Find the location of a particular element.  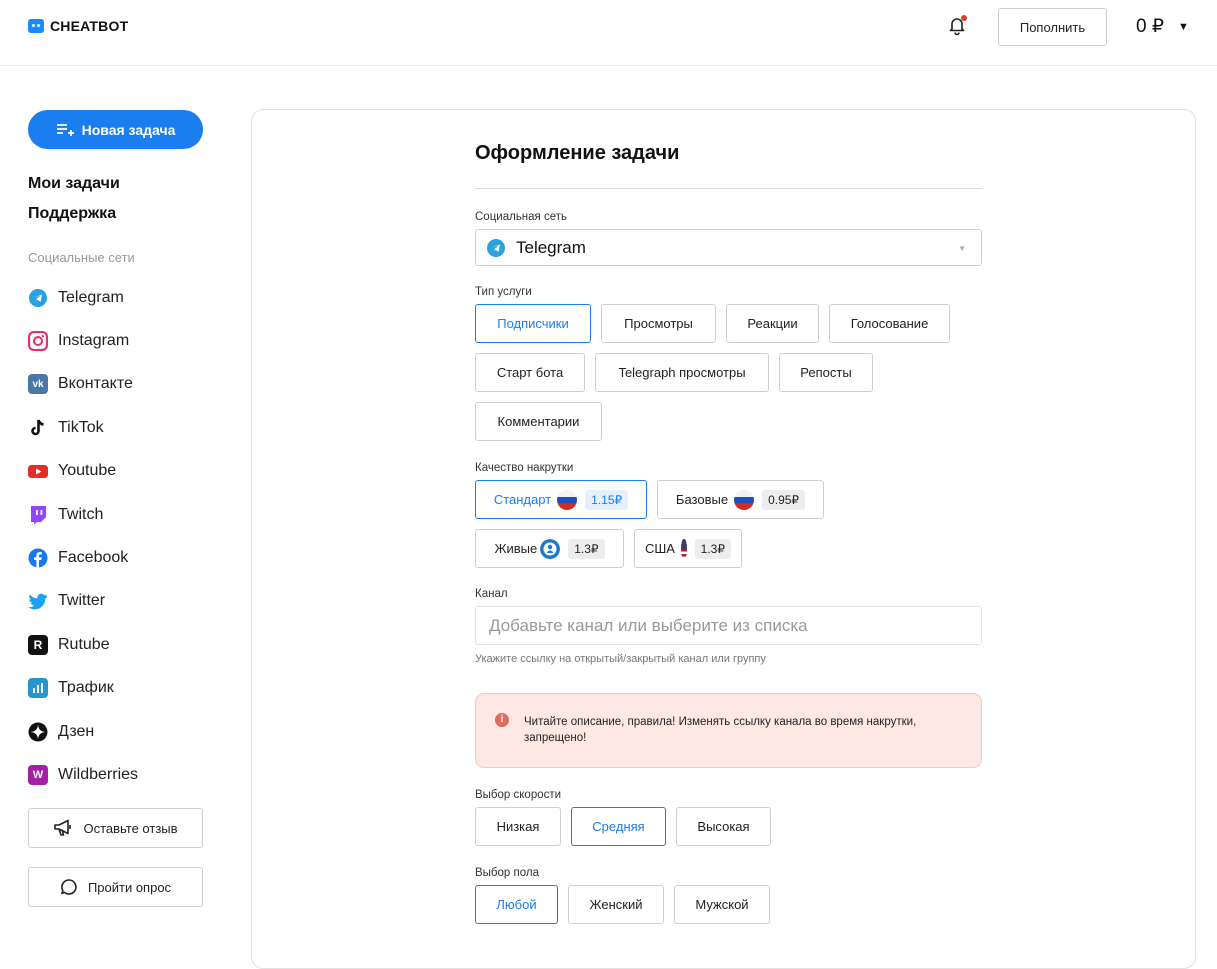

notification-bell-icon is located at coordinates (957, 25).